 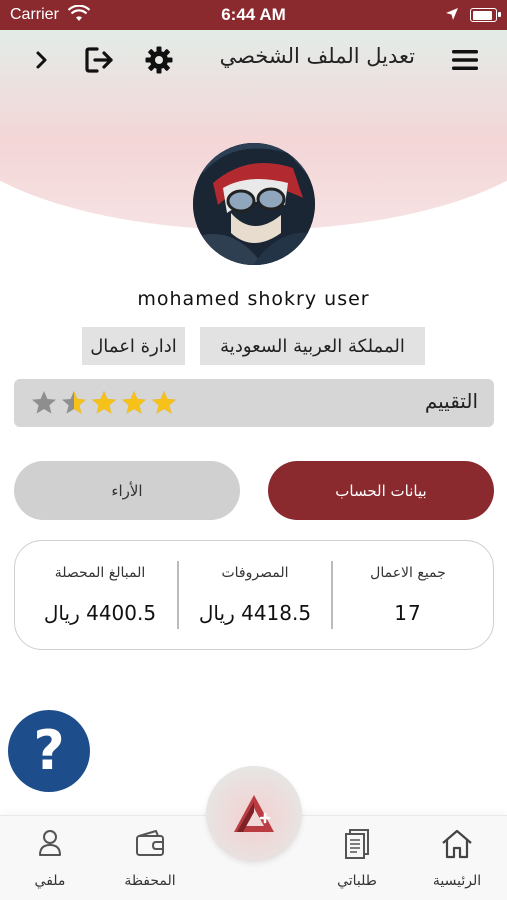 I want to click on username: mohamed shokry user, so click(x=253, y=299).